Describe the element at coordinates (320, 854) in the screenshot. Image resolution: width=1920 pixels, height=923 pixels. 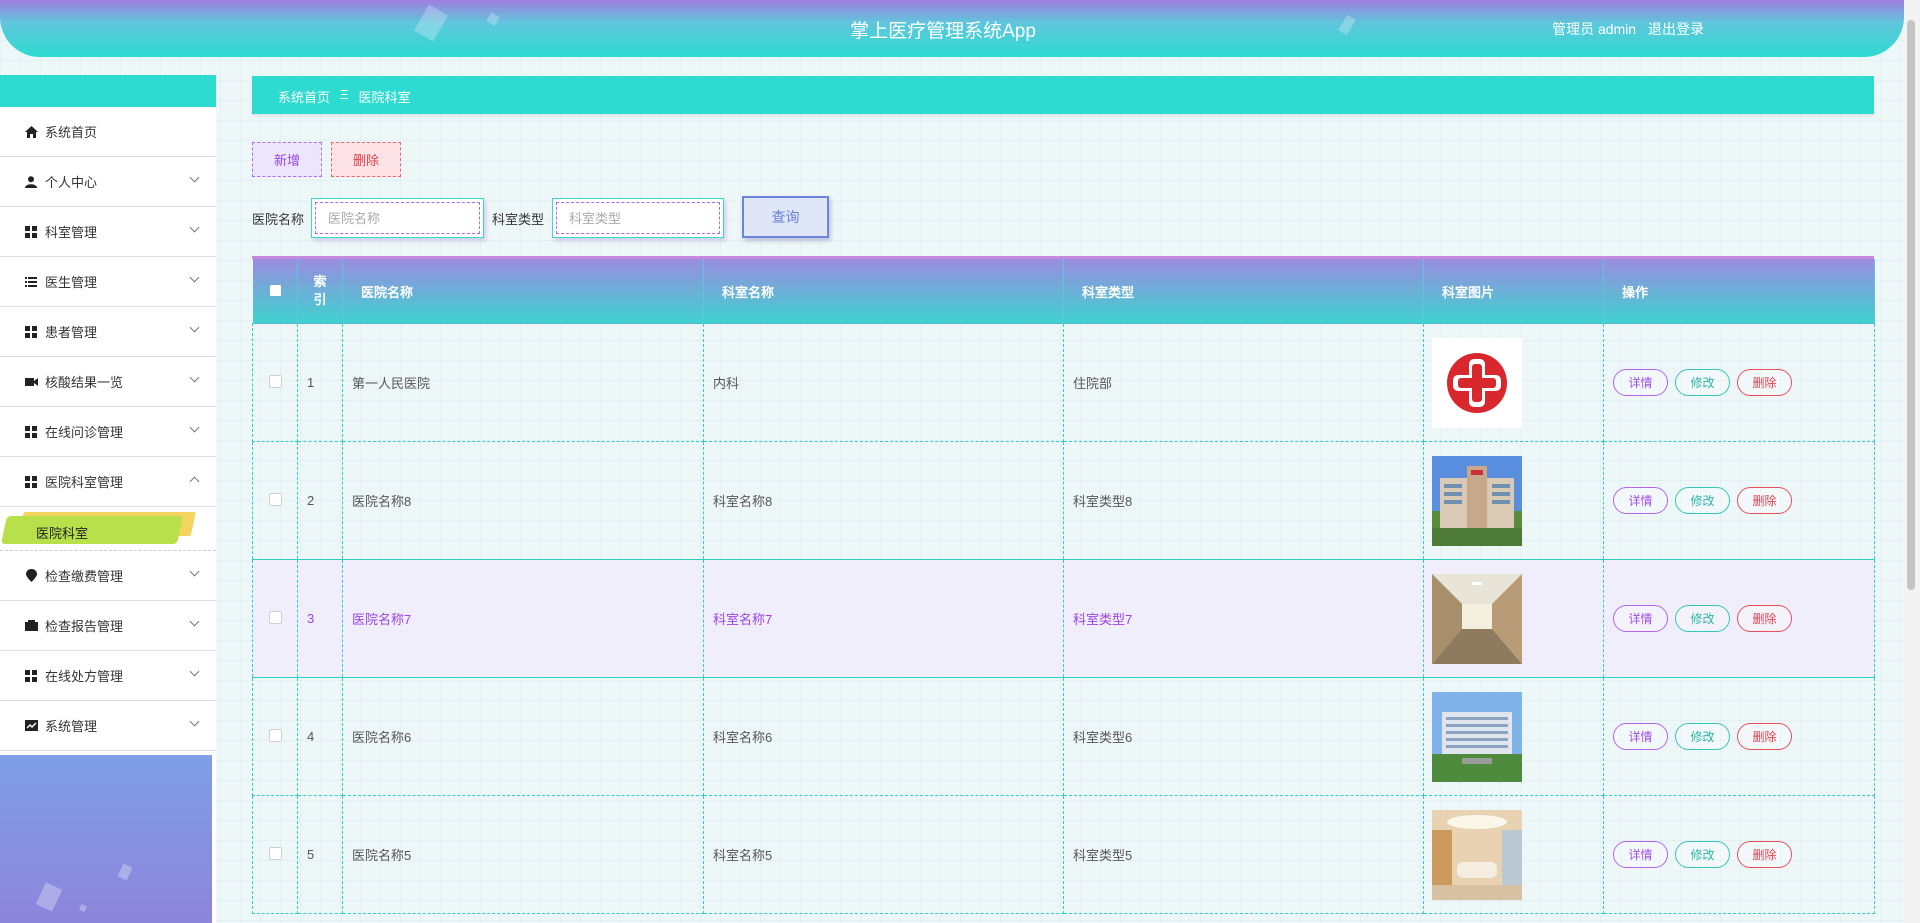
I see `cell-index: 5` at that location.